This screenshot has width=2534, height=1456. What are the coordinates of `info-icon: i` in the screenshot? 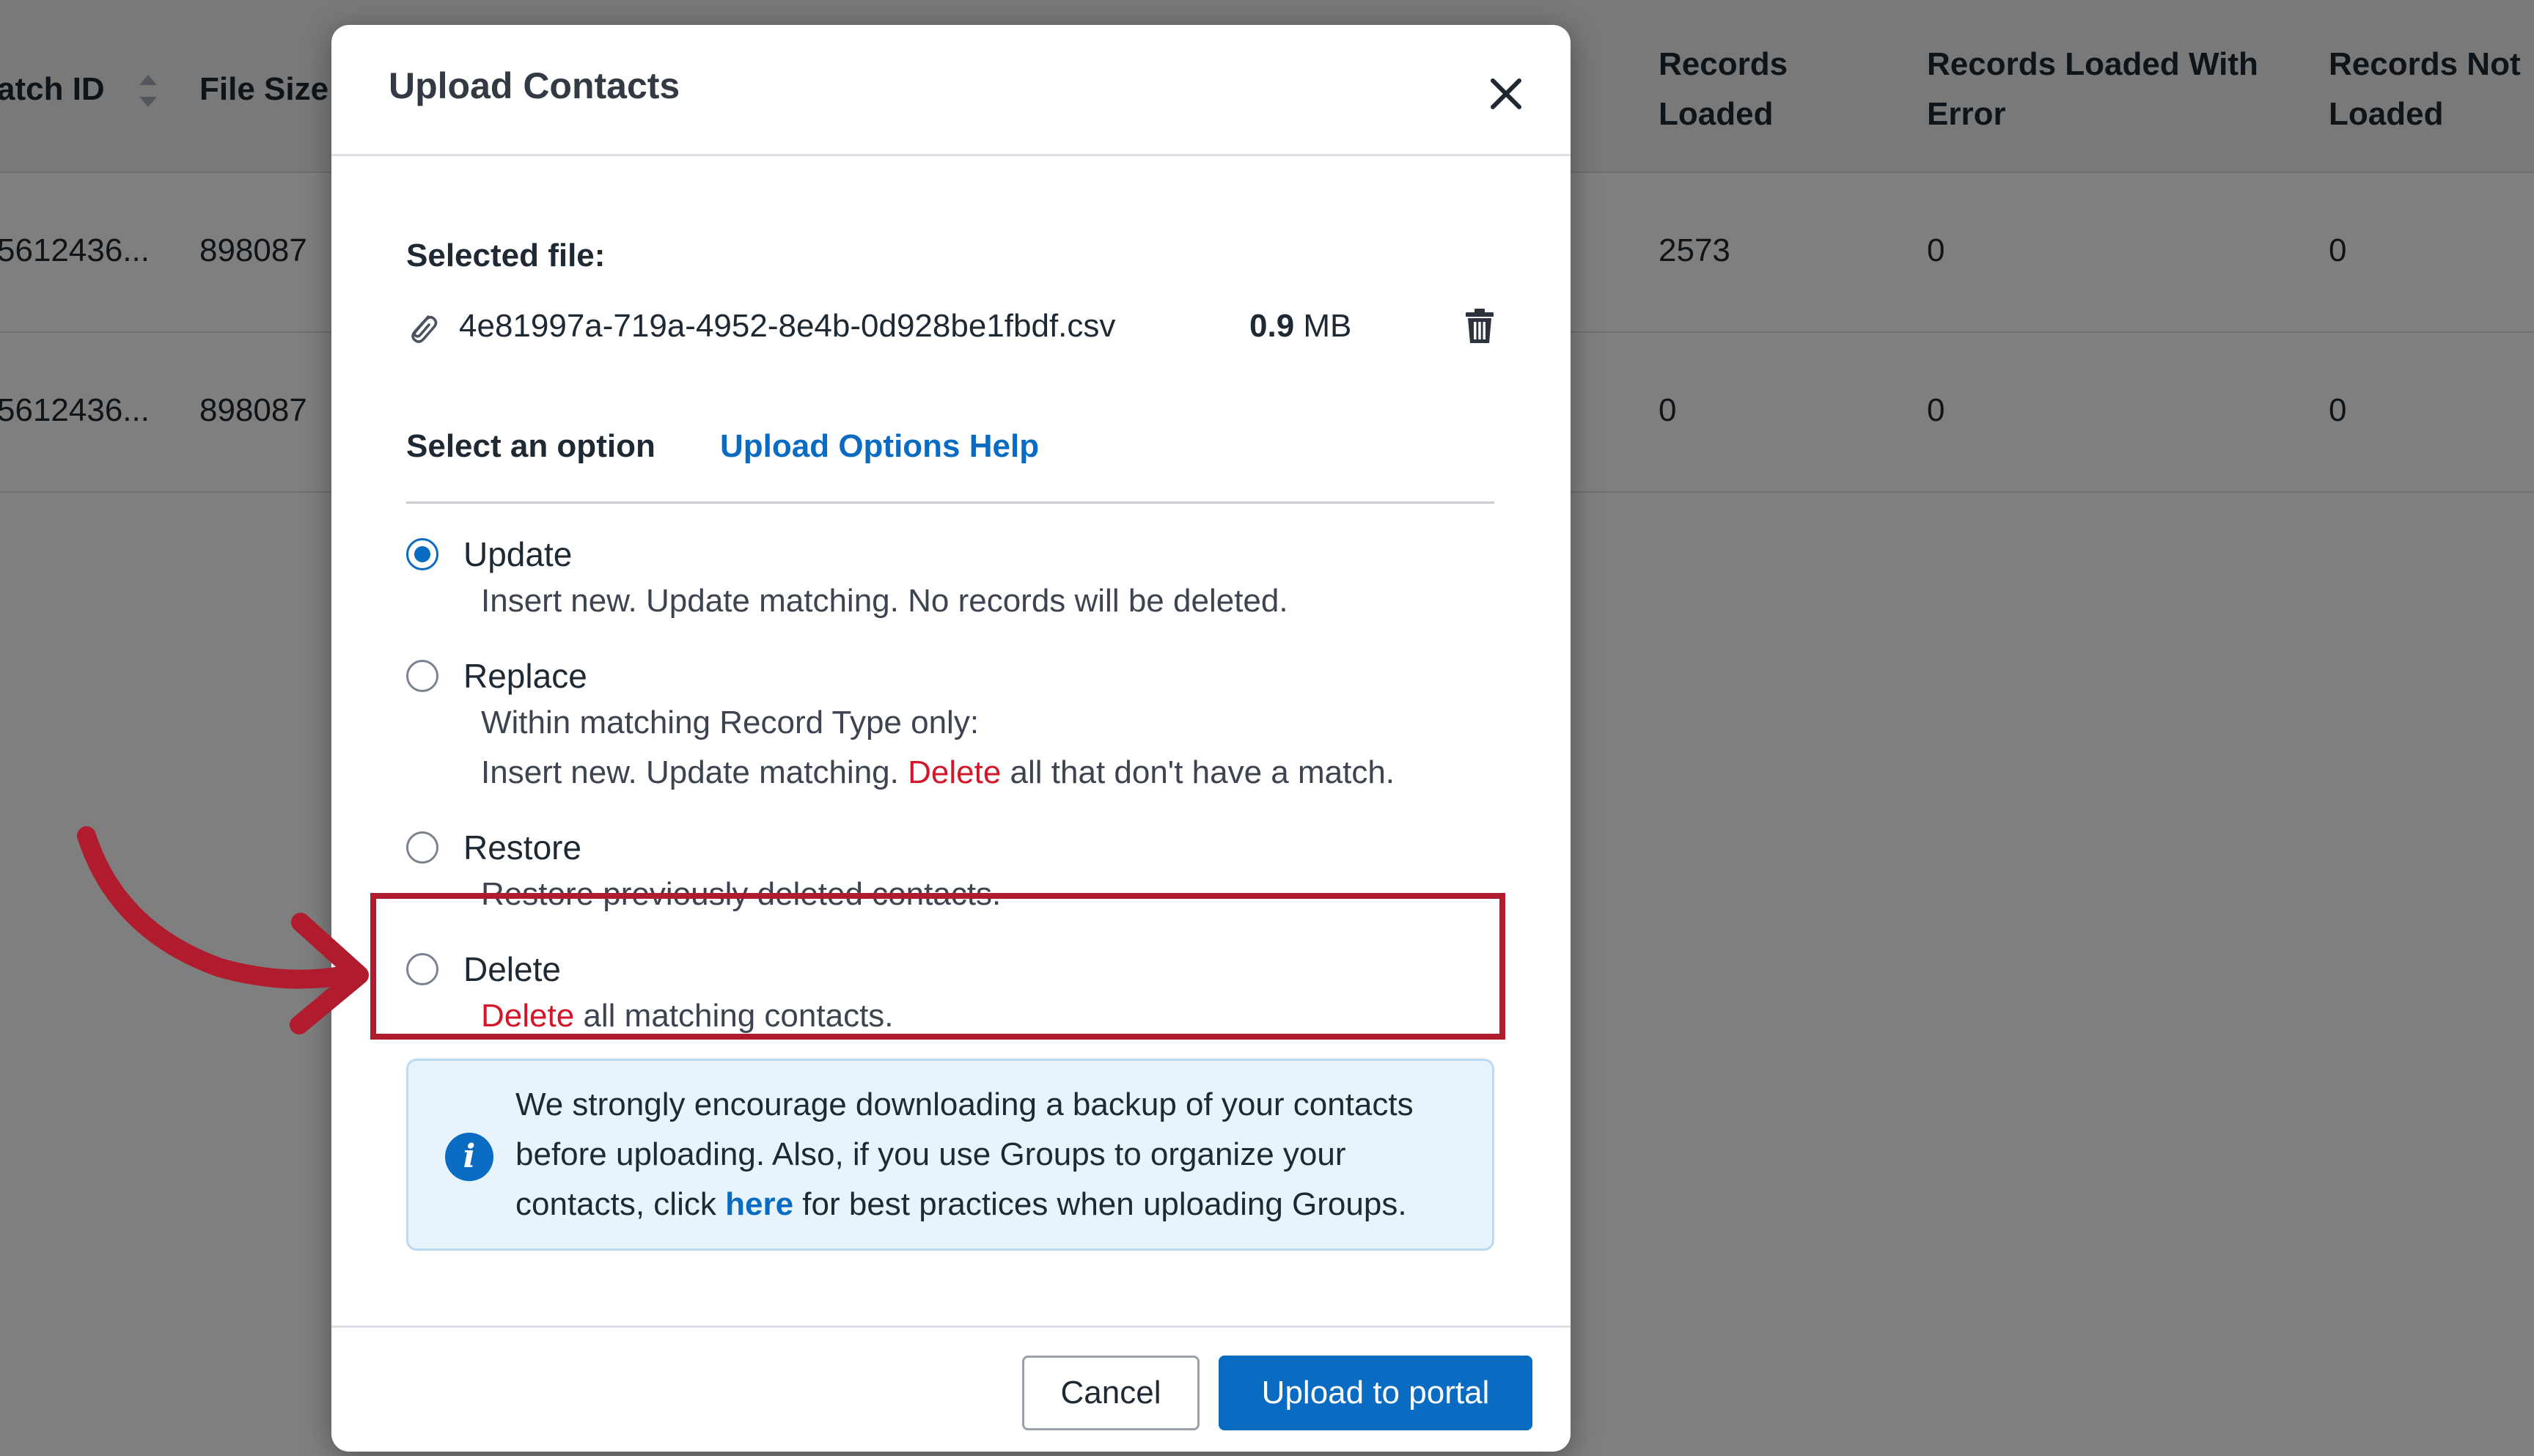 It's located at (469, 1157).